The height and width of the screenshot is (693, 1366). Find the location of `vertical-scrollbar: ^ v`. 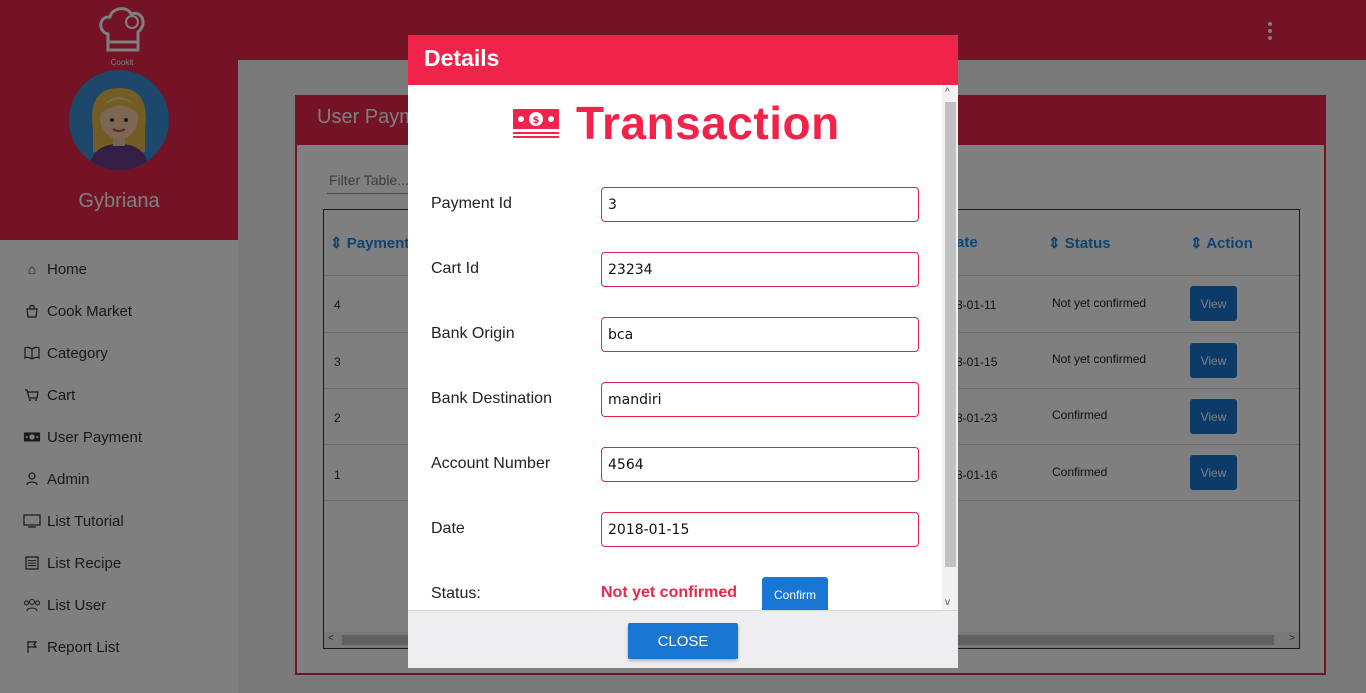

vertical-scrollbar: ^ v is located at coordinates (950, 347).